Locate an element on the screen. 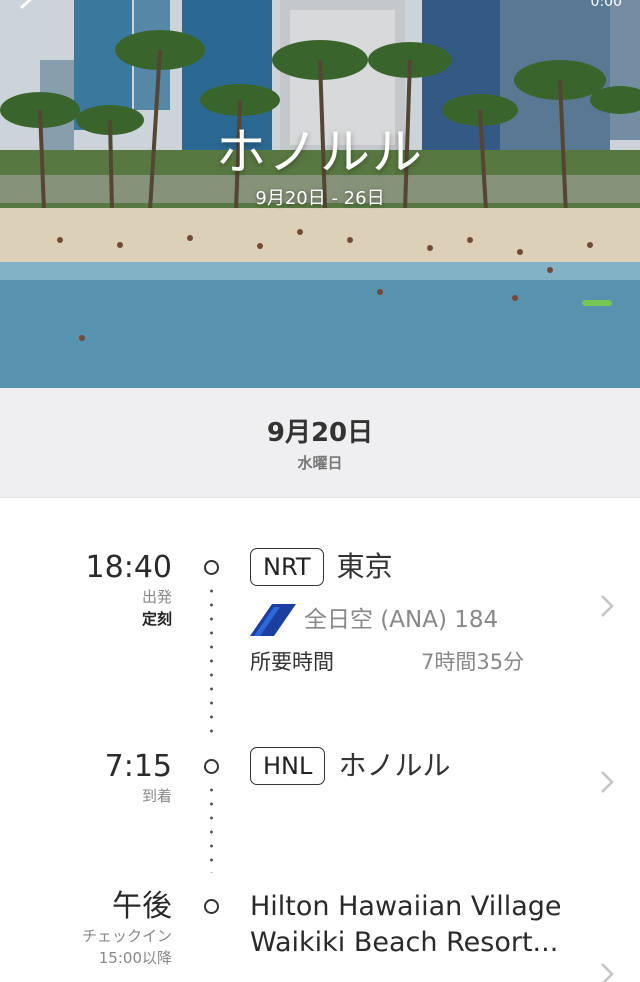 This screenshot has width=640, height=982. departure-airport-row: NRT 東京 is located at coordinates (420, 567).